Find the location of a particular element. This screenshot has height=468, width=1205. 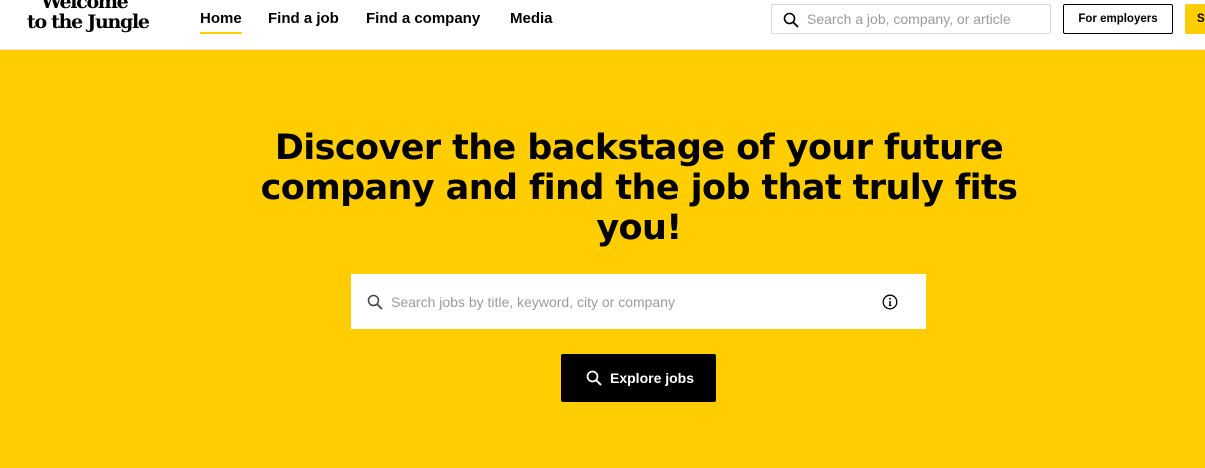

explore-jobs-label: Explore jobs is located at coordinates (652, 378).